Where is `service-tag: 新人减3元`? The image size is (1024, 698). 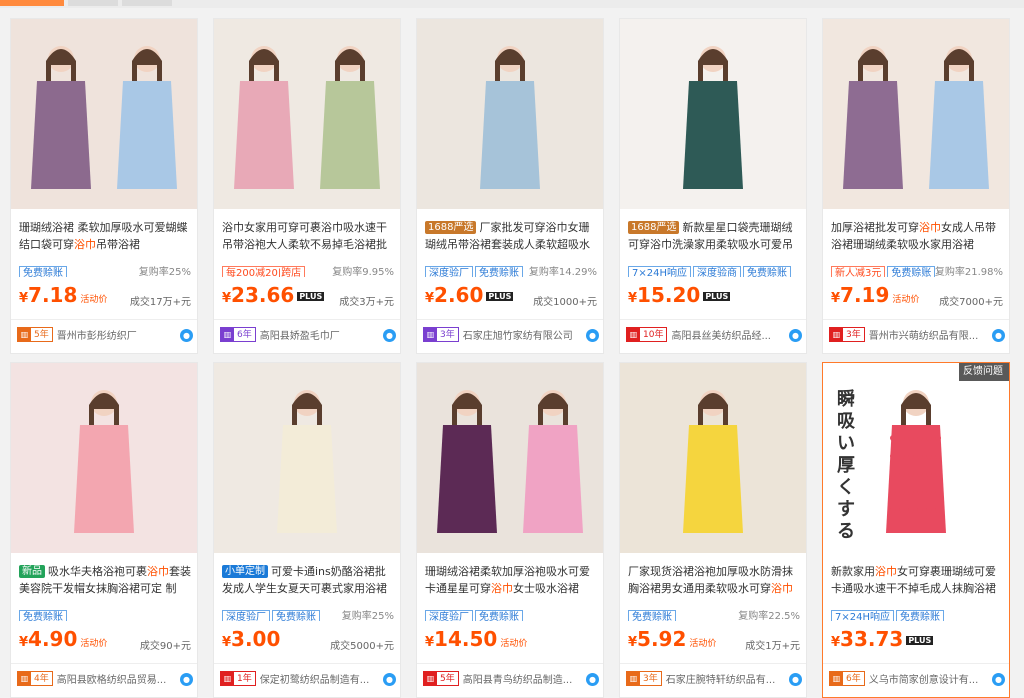 service-tag: 新人减3元 is located at coordinates (858, 271).